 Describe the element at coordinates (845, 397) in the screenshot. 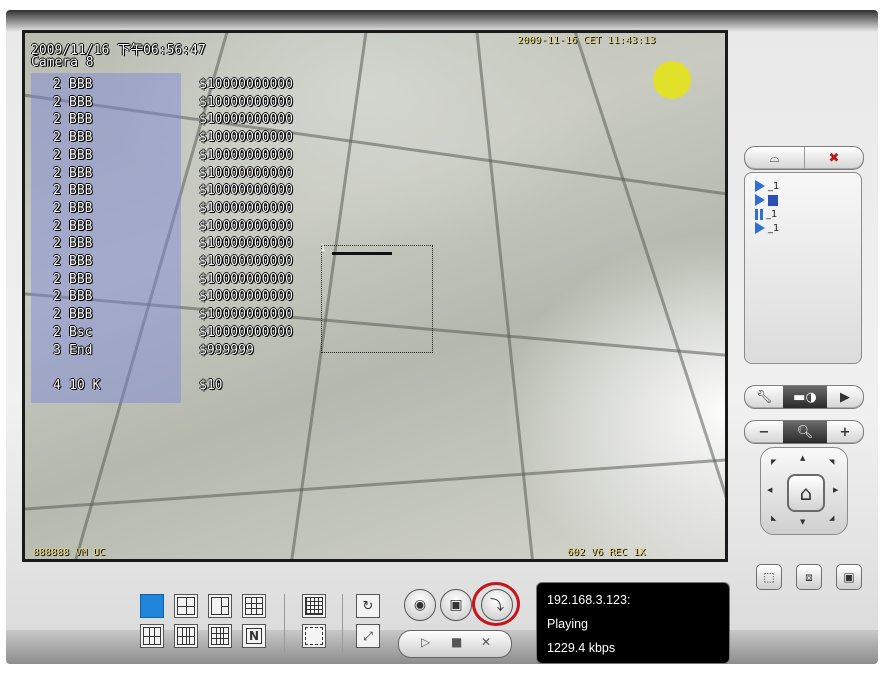

I see `next-button: ▶` at that location.